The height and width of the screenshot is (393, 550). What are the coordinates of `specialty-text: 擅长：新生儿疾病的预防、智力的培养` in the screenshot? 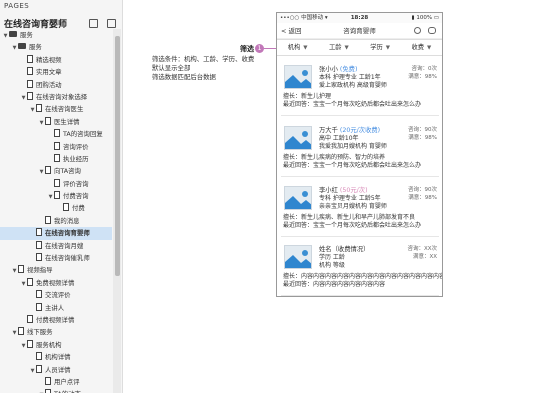 It's located at (334, 157).